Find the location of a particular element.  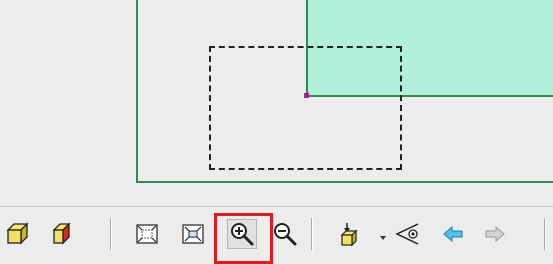

arrow-right-icon is located at coordinates (495, 234).